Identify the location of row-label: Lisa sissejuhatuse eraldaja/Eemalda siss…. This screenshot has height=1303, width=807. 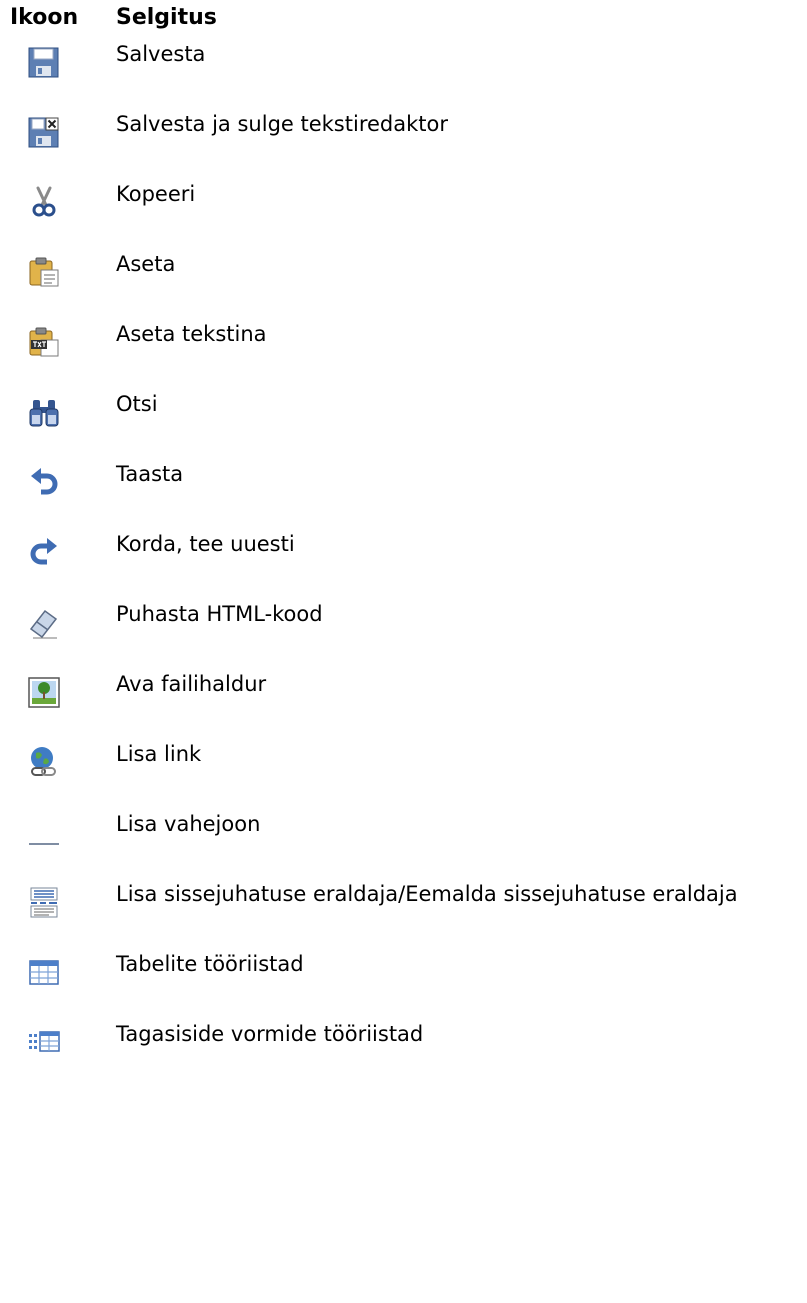
(427, 894).